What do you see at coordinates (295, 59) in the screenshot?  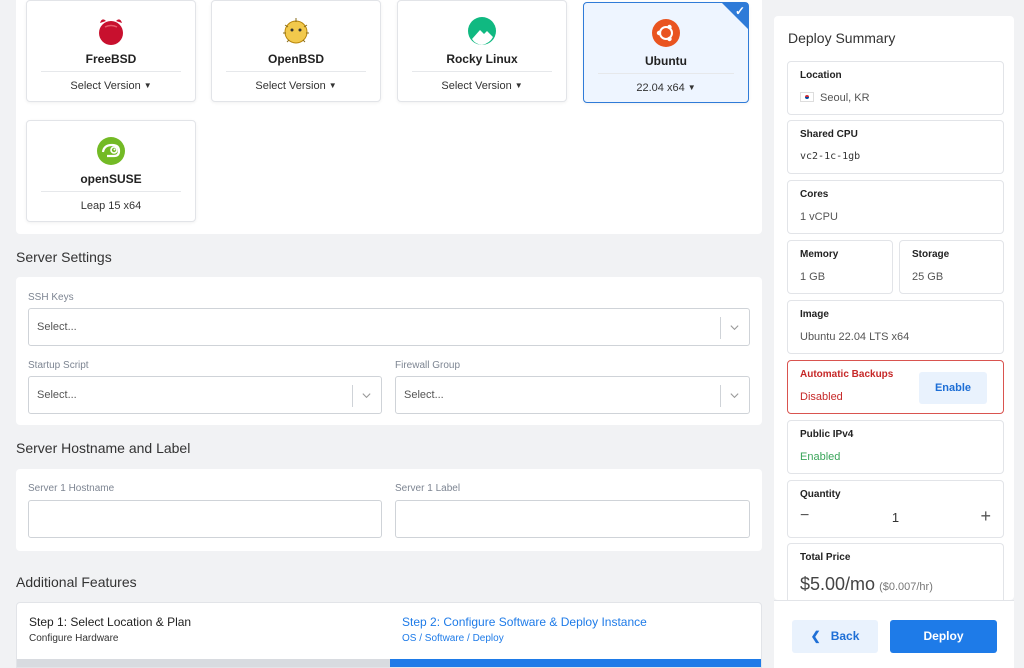 I see `os-name: OpenBSD` at bounding box center [295, 59].